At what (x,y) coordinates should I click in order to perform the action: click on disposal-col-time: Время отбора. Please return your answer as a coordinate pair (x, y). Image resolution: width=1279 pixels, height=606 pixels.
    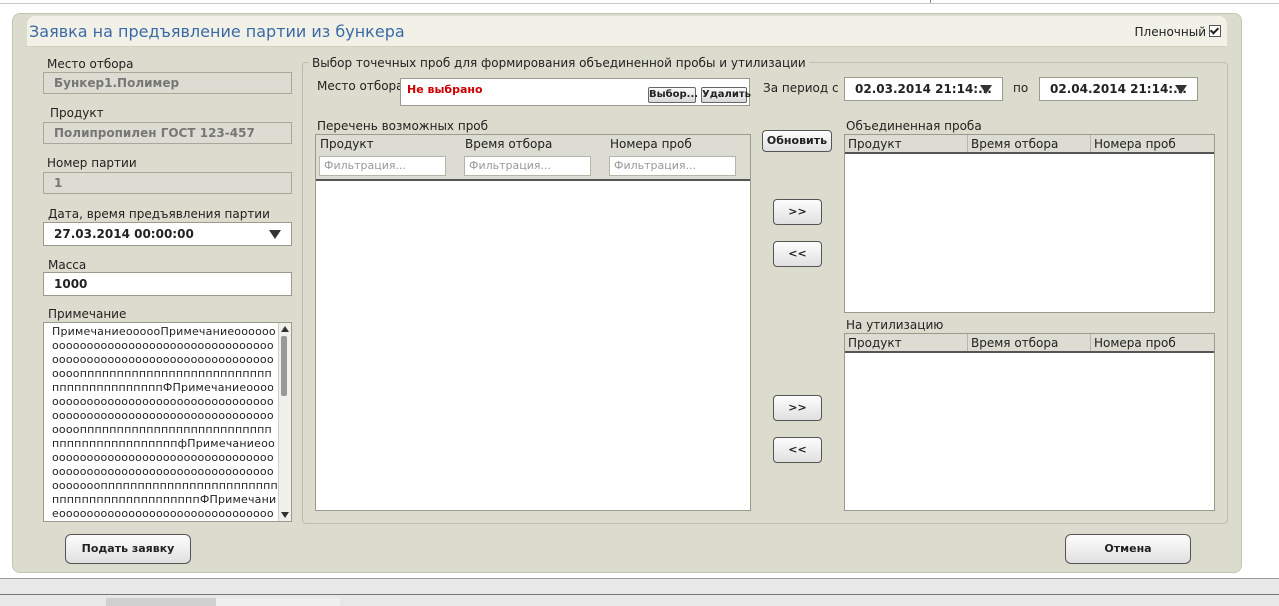
    Looking at the image, I should click on (1014, 343).